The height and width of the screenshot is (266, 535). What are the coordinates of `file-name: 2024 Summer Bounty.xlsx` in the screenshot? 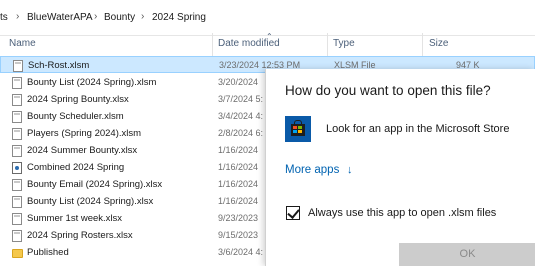 It's located at (82, 150).